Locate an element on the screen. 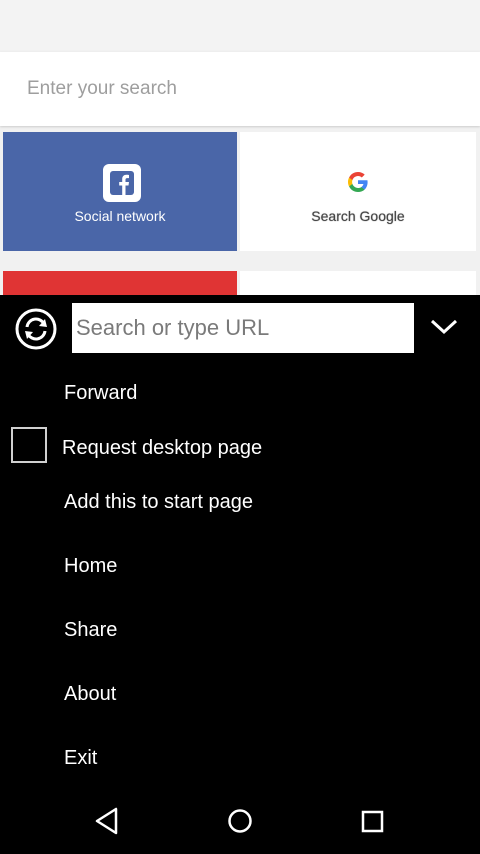 The width and height of the screenshot is (480, 854). menu-item-about: About is located at coordinates (90, 694).